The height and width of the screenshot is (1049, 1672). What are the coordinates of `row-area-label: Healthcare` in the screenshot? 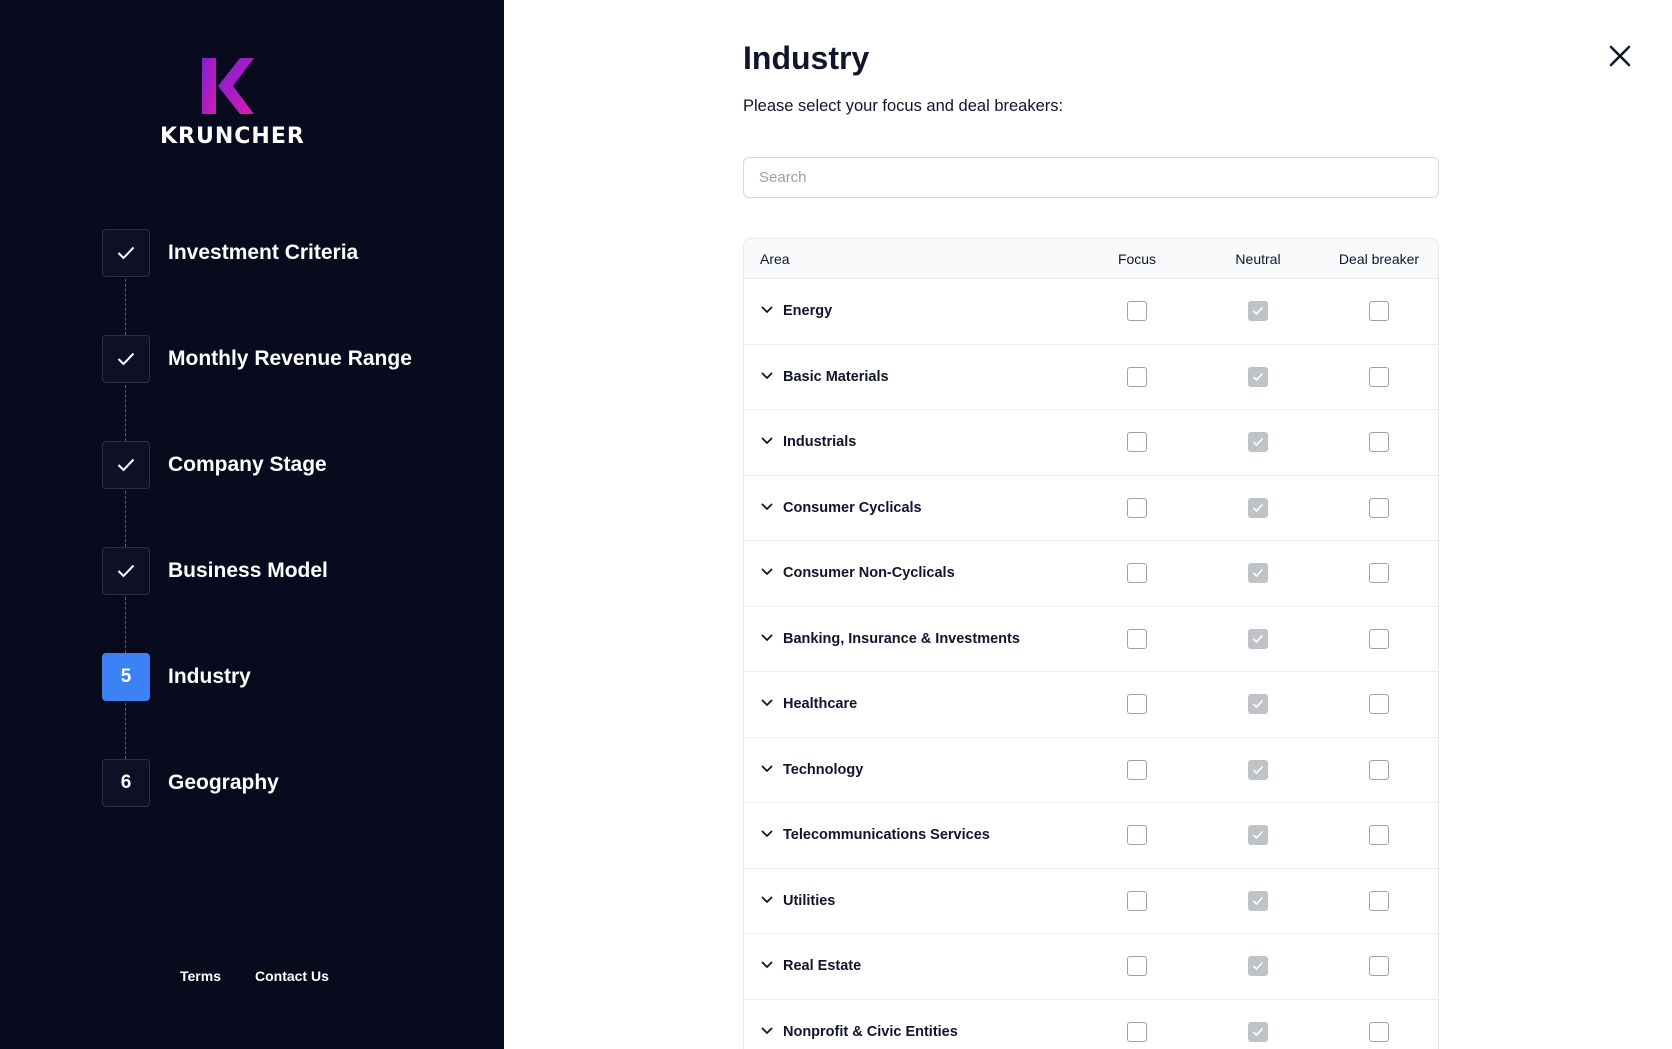 It's located at (820, 704).